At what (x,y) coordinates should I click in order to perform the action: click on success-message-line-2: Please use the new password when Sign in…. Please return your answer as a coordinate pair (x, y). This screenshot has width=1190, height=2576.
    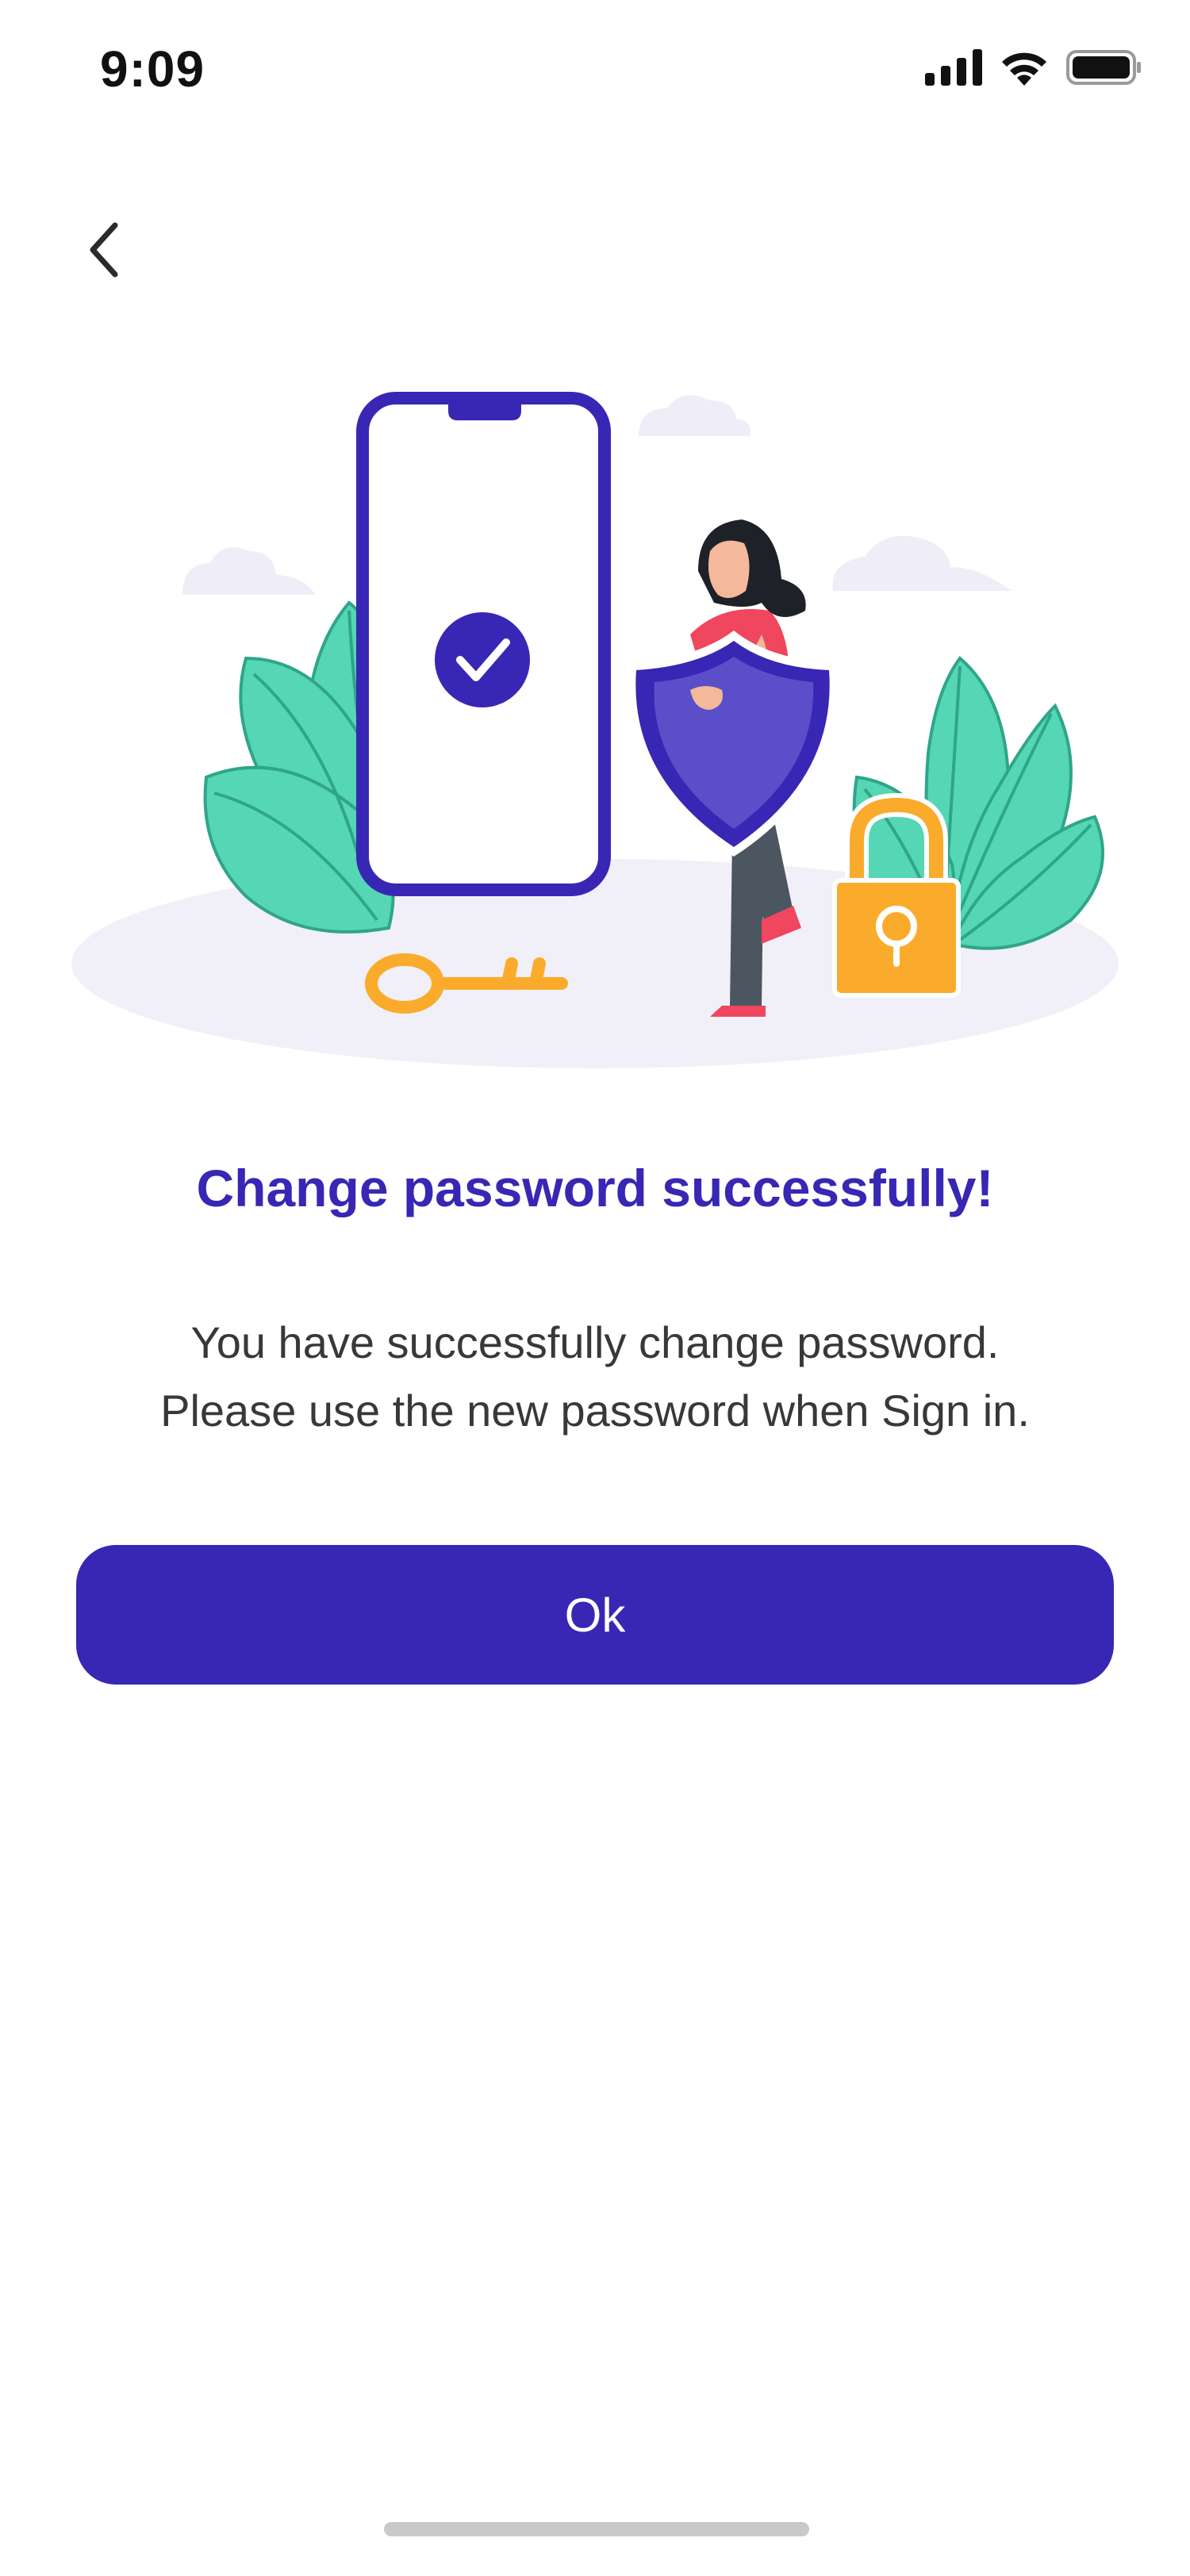
    Looking at the image, I should click on (595, 1411).